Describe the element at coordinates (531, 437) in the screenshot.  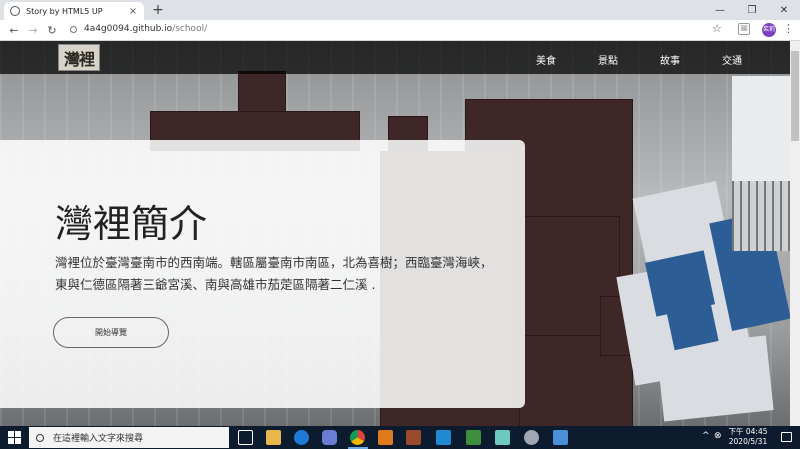
I see `gray-app-icon` at that location.